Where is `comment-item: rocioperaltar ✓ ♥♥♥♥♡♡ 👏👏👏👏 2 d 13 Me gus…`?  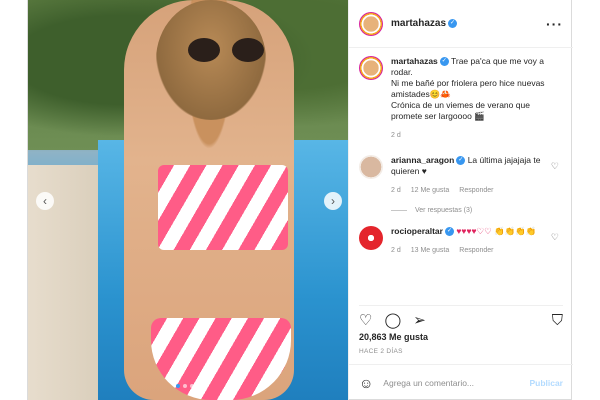
comment-item: rocioperaltar ✓ ♥♥♥♥♡♡ 👏👏👏👏 2 d 13 Me gus… is located at coordinates (461, 241).